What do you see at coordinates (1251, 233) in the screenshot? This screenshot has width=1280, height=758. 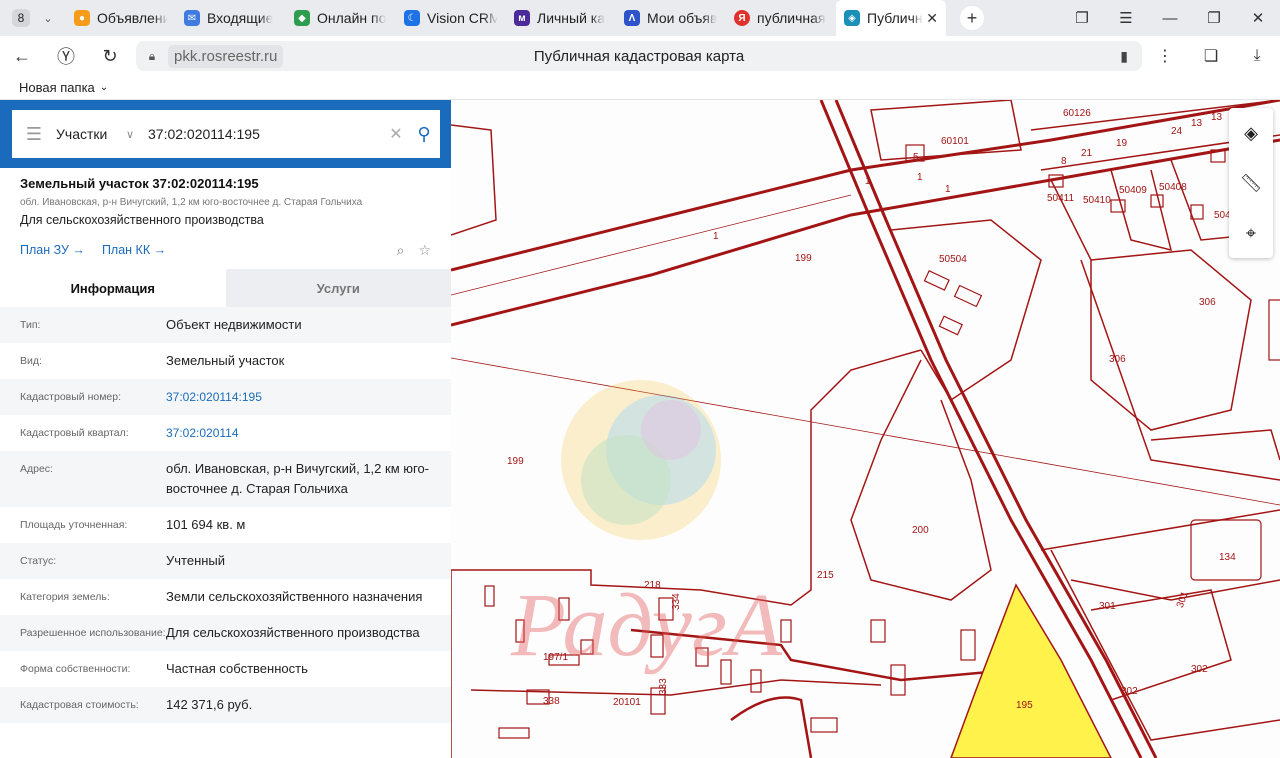 I see `locate-icon: ⌖` at bounding box center [1251, 233].